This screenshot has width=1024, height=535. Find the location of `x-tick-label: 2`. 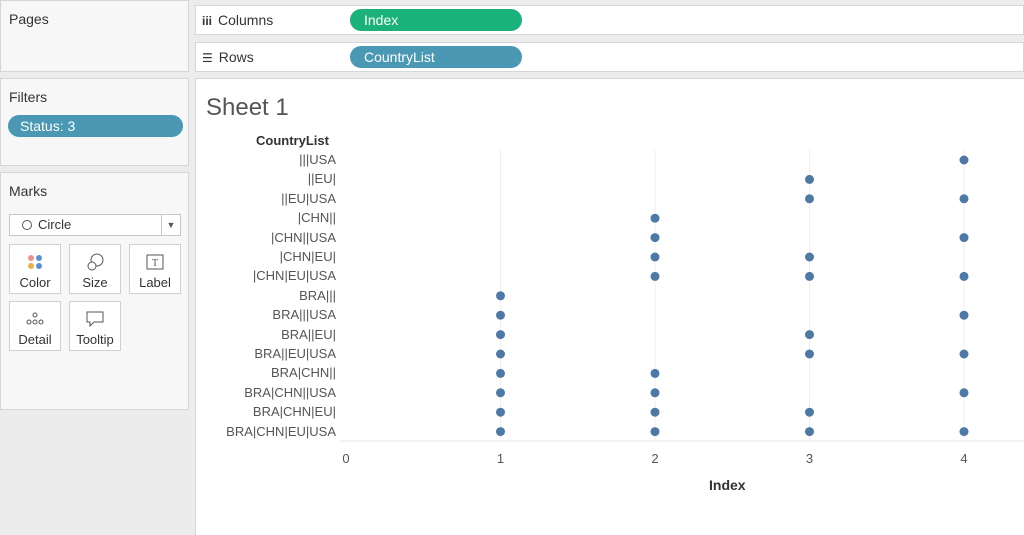

x-tick-label: 2 is located at coordinates (655, 458).